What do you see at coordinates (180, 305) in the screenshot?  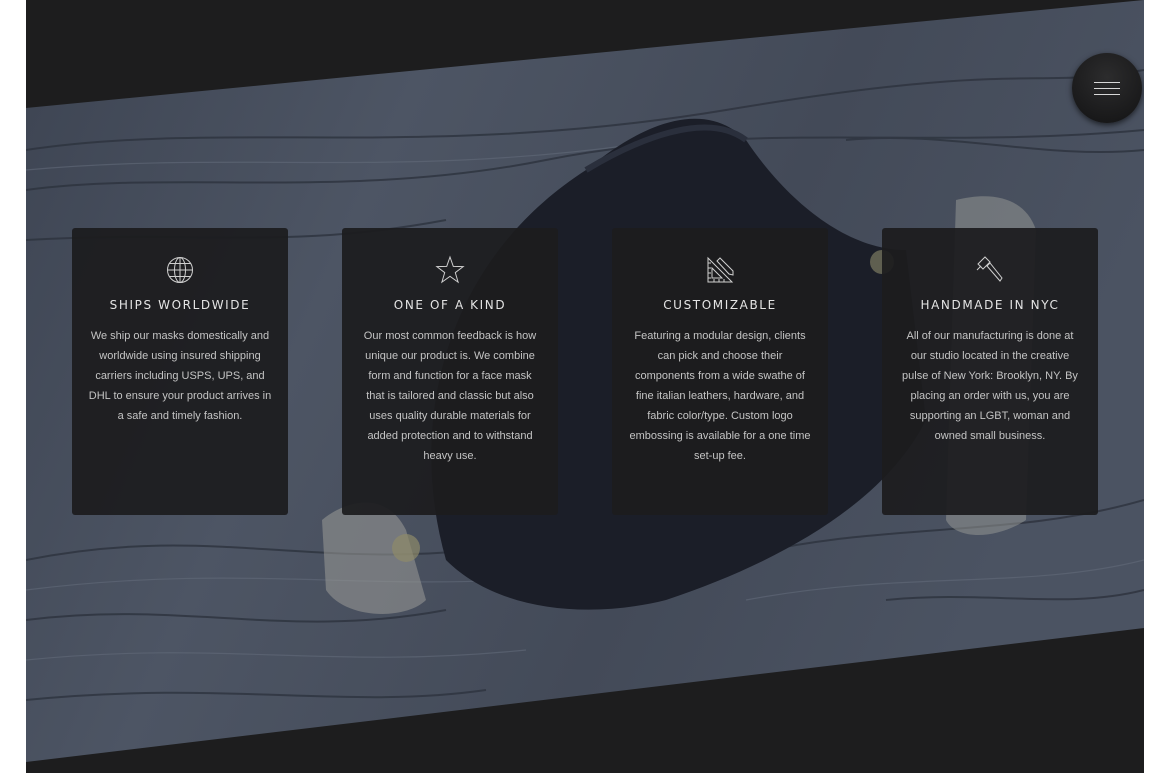 I see `feature-title: SHIPS WORLDWIDE` at bounding box center [180, 305].